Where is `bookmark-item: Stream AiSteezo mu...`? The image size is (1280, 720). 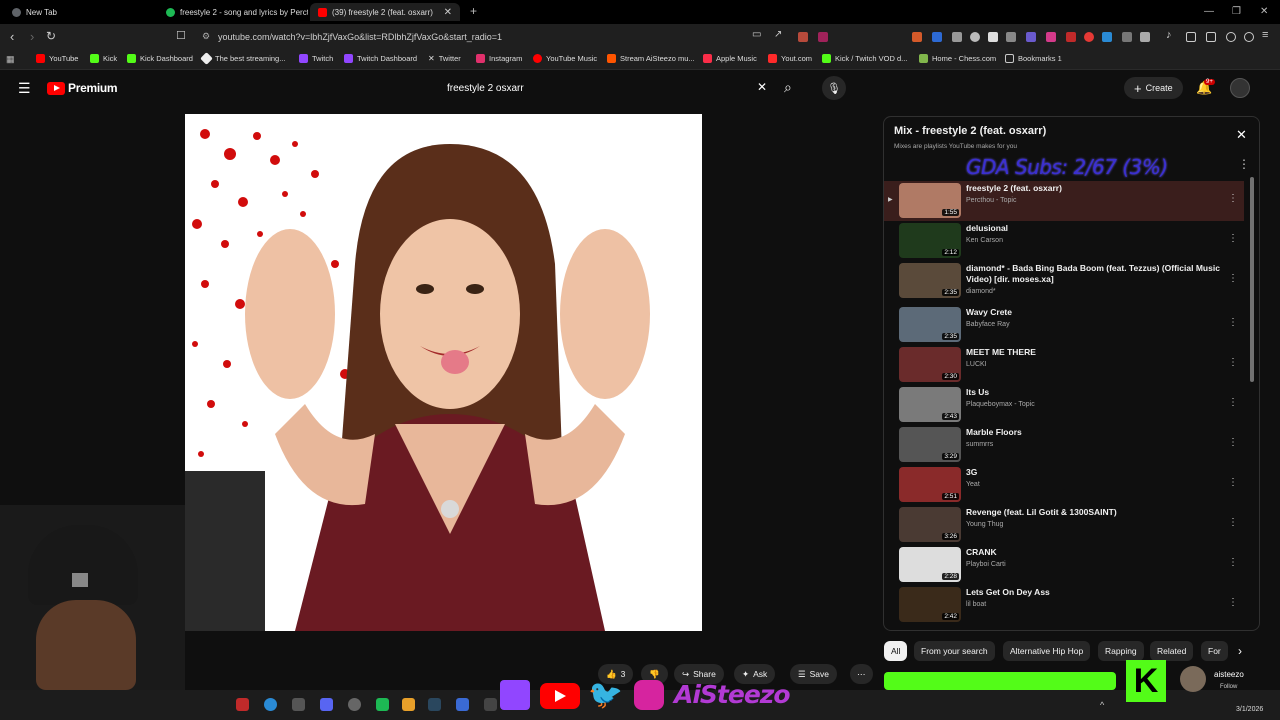 bookmark-item: Stream AiSteezo mu... is located at coordinates (651, 58).